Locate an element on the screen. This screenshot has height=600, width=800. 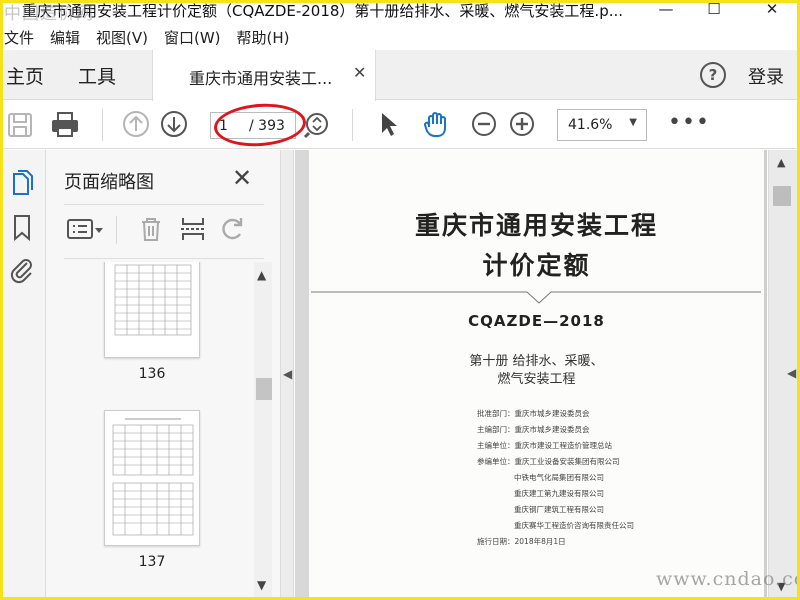
panel-tools-divider is located at coordinates (116, 230).